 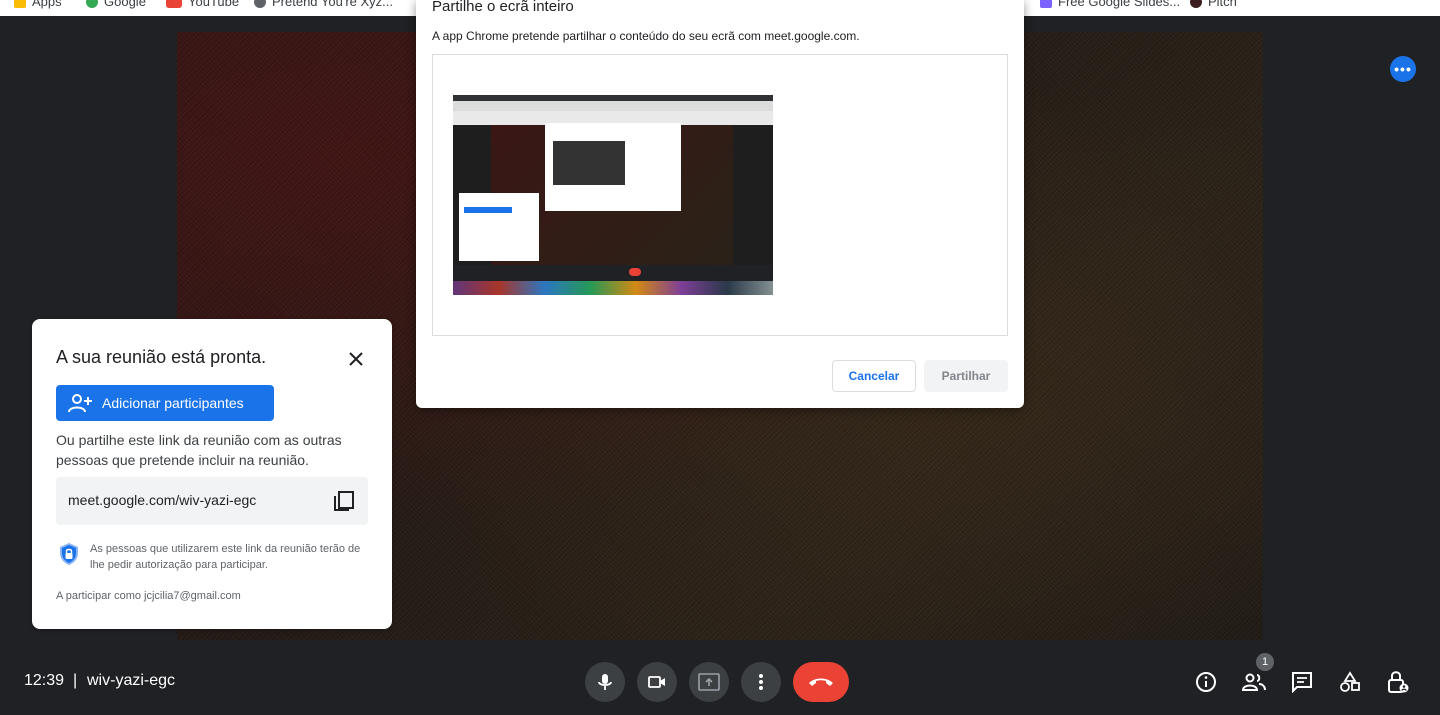 I want to click on more-horiz-icon: •••, so click(x=1403, y=69).